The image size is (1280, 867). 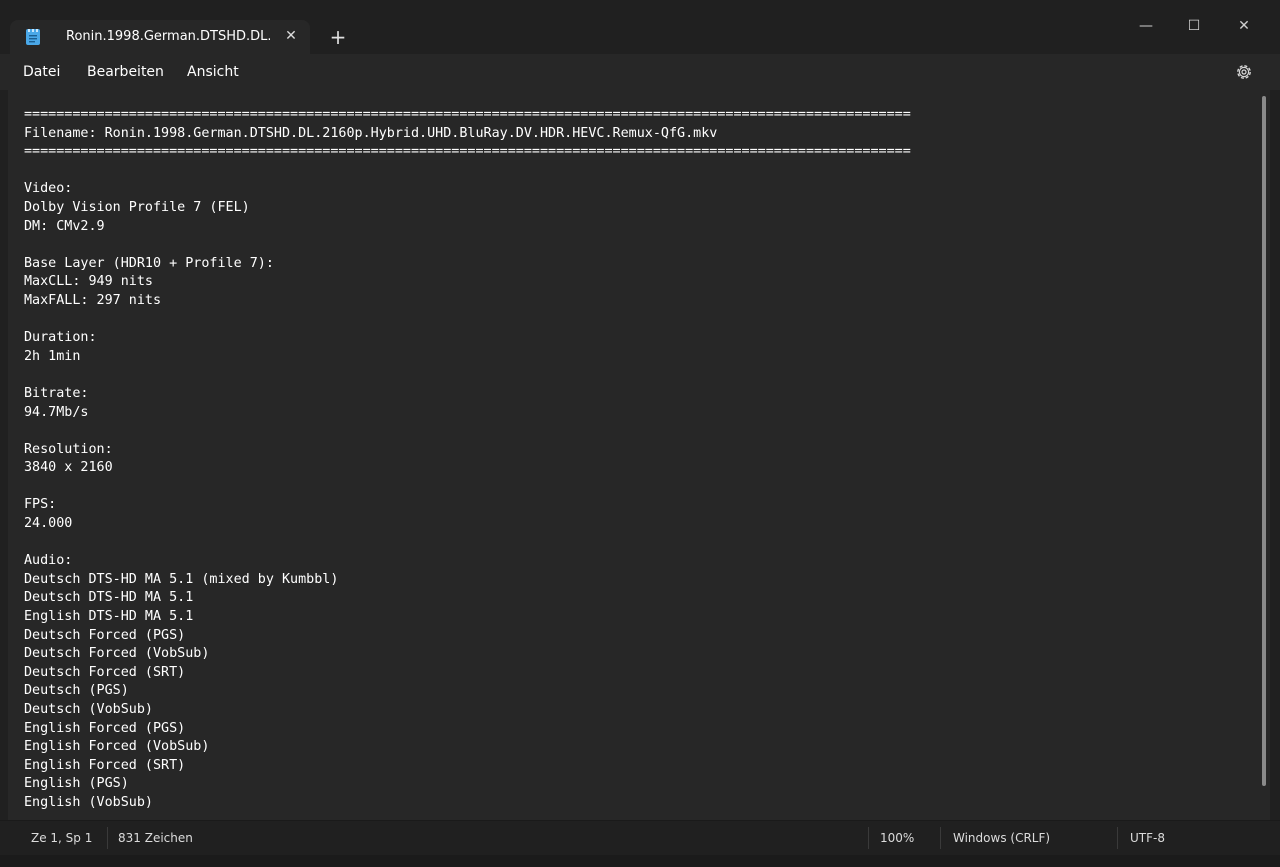 I want to click on minimize-button: —, so click(x=1146, y=26).